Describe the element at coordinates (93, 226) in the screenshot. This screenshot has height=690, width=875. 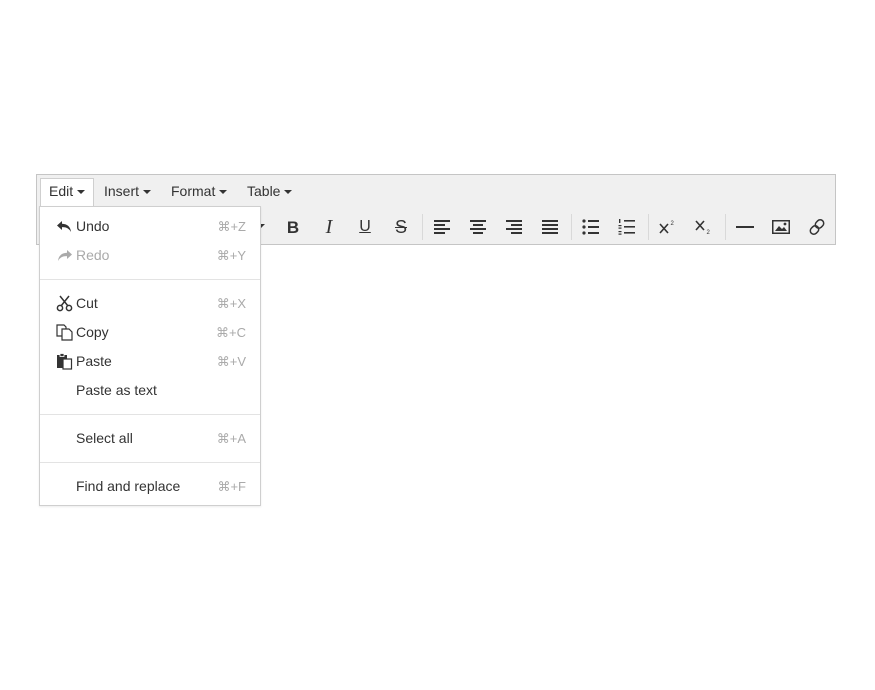
I see `menu-item-label: Undo` at that location.